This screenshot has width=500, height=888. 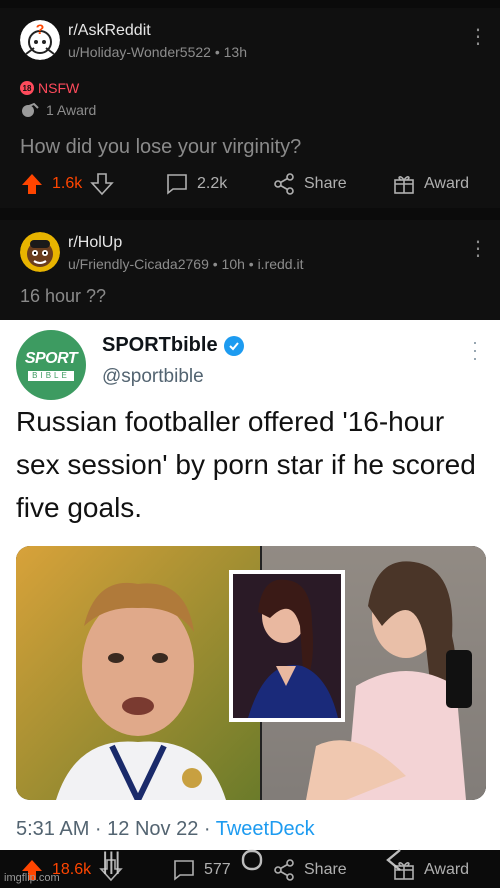 I want to click on upvote-count: 1.6k, so click(x=67, y=183).